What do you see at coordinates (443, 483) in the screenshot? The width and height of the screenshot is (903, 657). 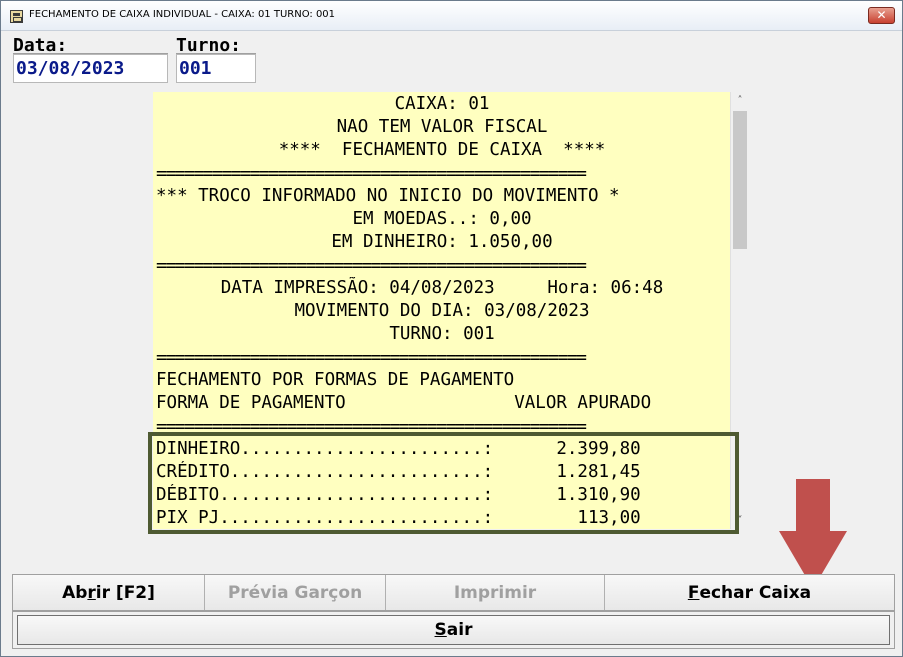 I see `payment-totals-highlight` at bounding box center [443, 483].